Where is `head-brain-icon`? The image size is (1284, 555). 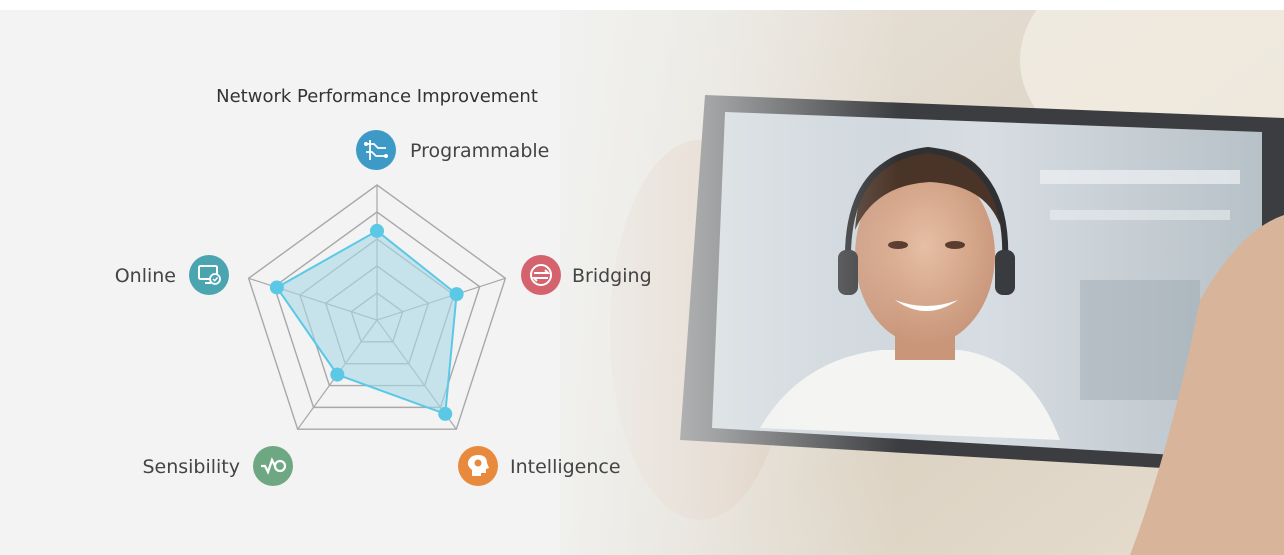 head-brain-icon is located at coordinates (478, 466).